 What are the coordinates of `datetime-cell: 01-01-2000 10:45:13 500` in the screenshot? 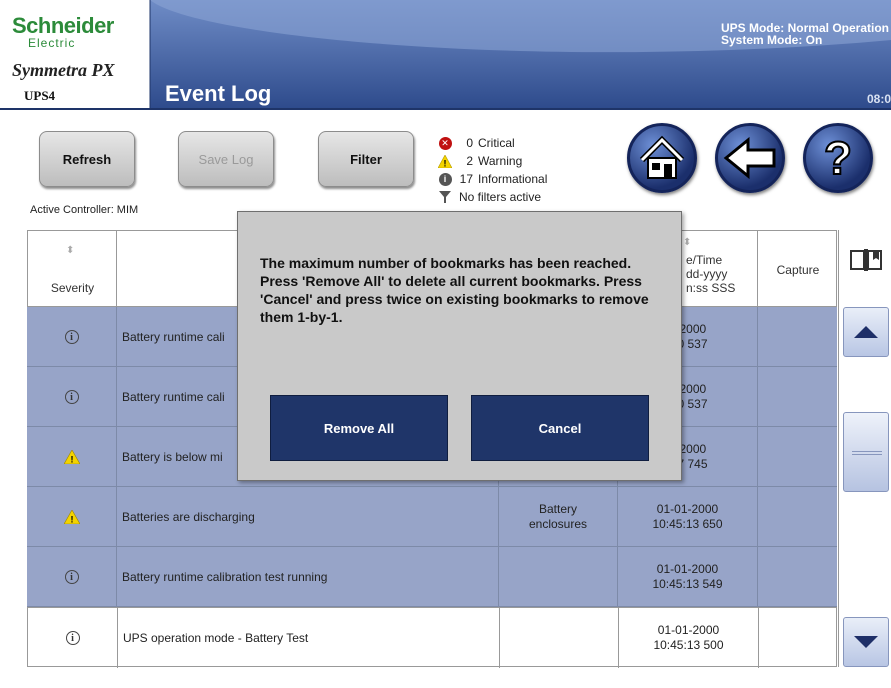 It's located at (688, 638).